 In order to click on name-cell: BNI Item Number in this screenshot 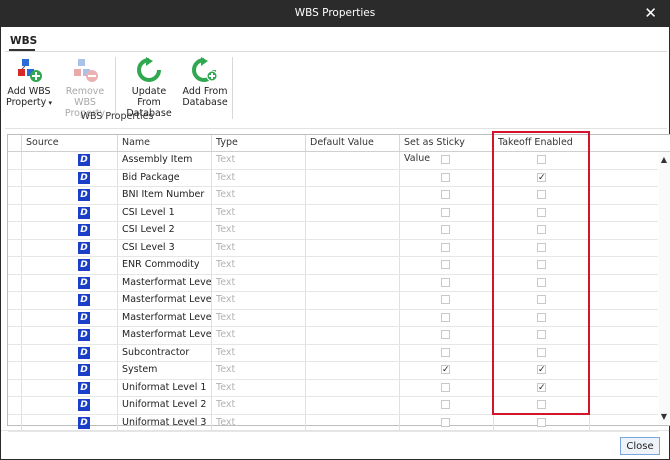, I will do `click(165, 195)`.